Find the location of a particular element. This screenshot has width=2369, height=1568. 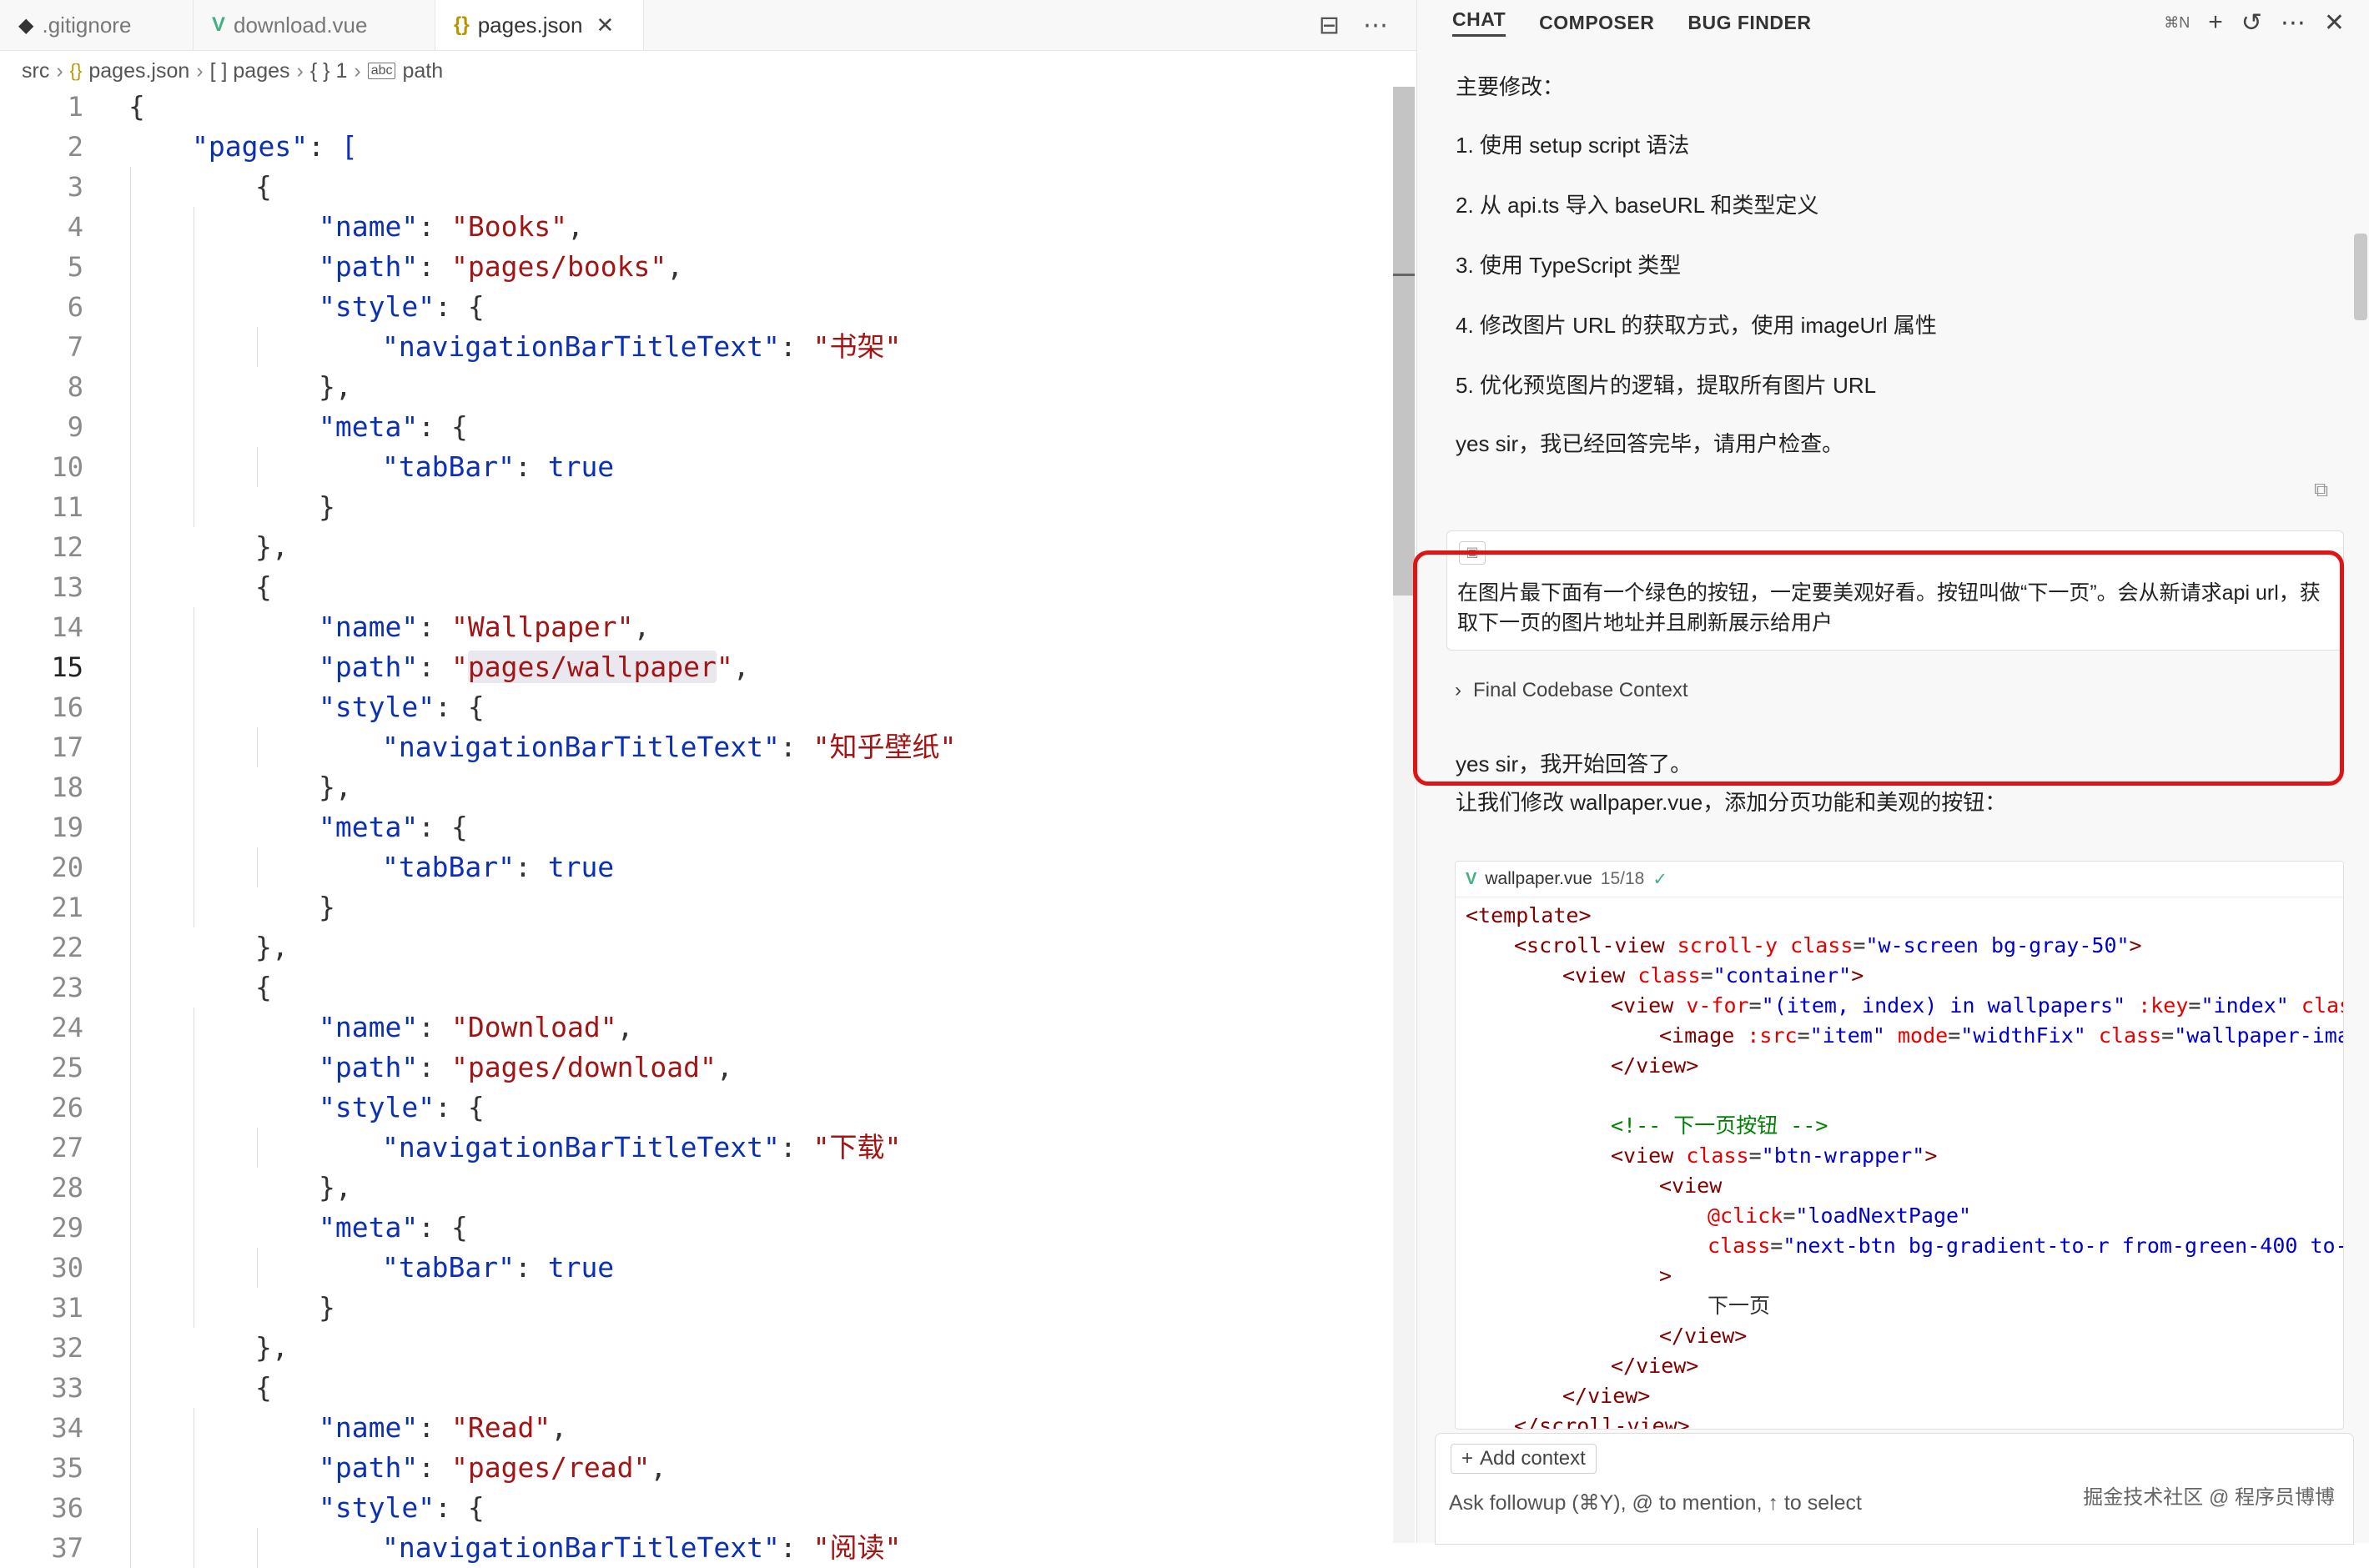

code-line: 11} is located at coordinates (696, 507).